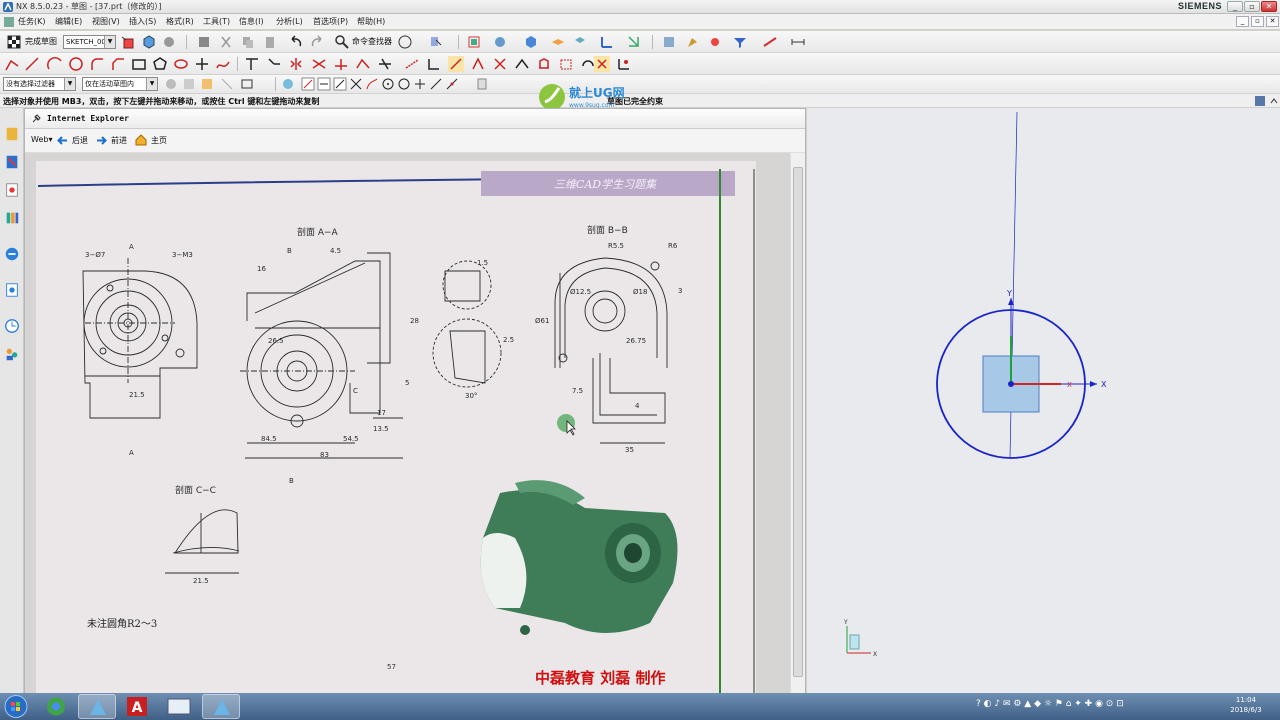 The image size is (1280, 720). I want to click on sketch-origin, so click(1011, 384).